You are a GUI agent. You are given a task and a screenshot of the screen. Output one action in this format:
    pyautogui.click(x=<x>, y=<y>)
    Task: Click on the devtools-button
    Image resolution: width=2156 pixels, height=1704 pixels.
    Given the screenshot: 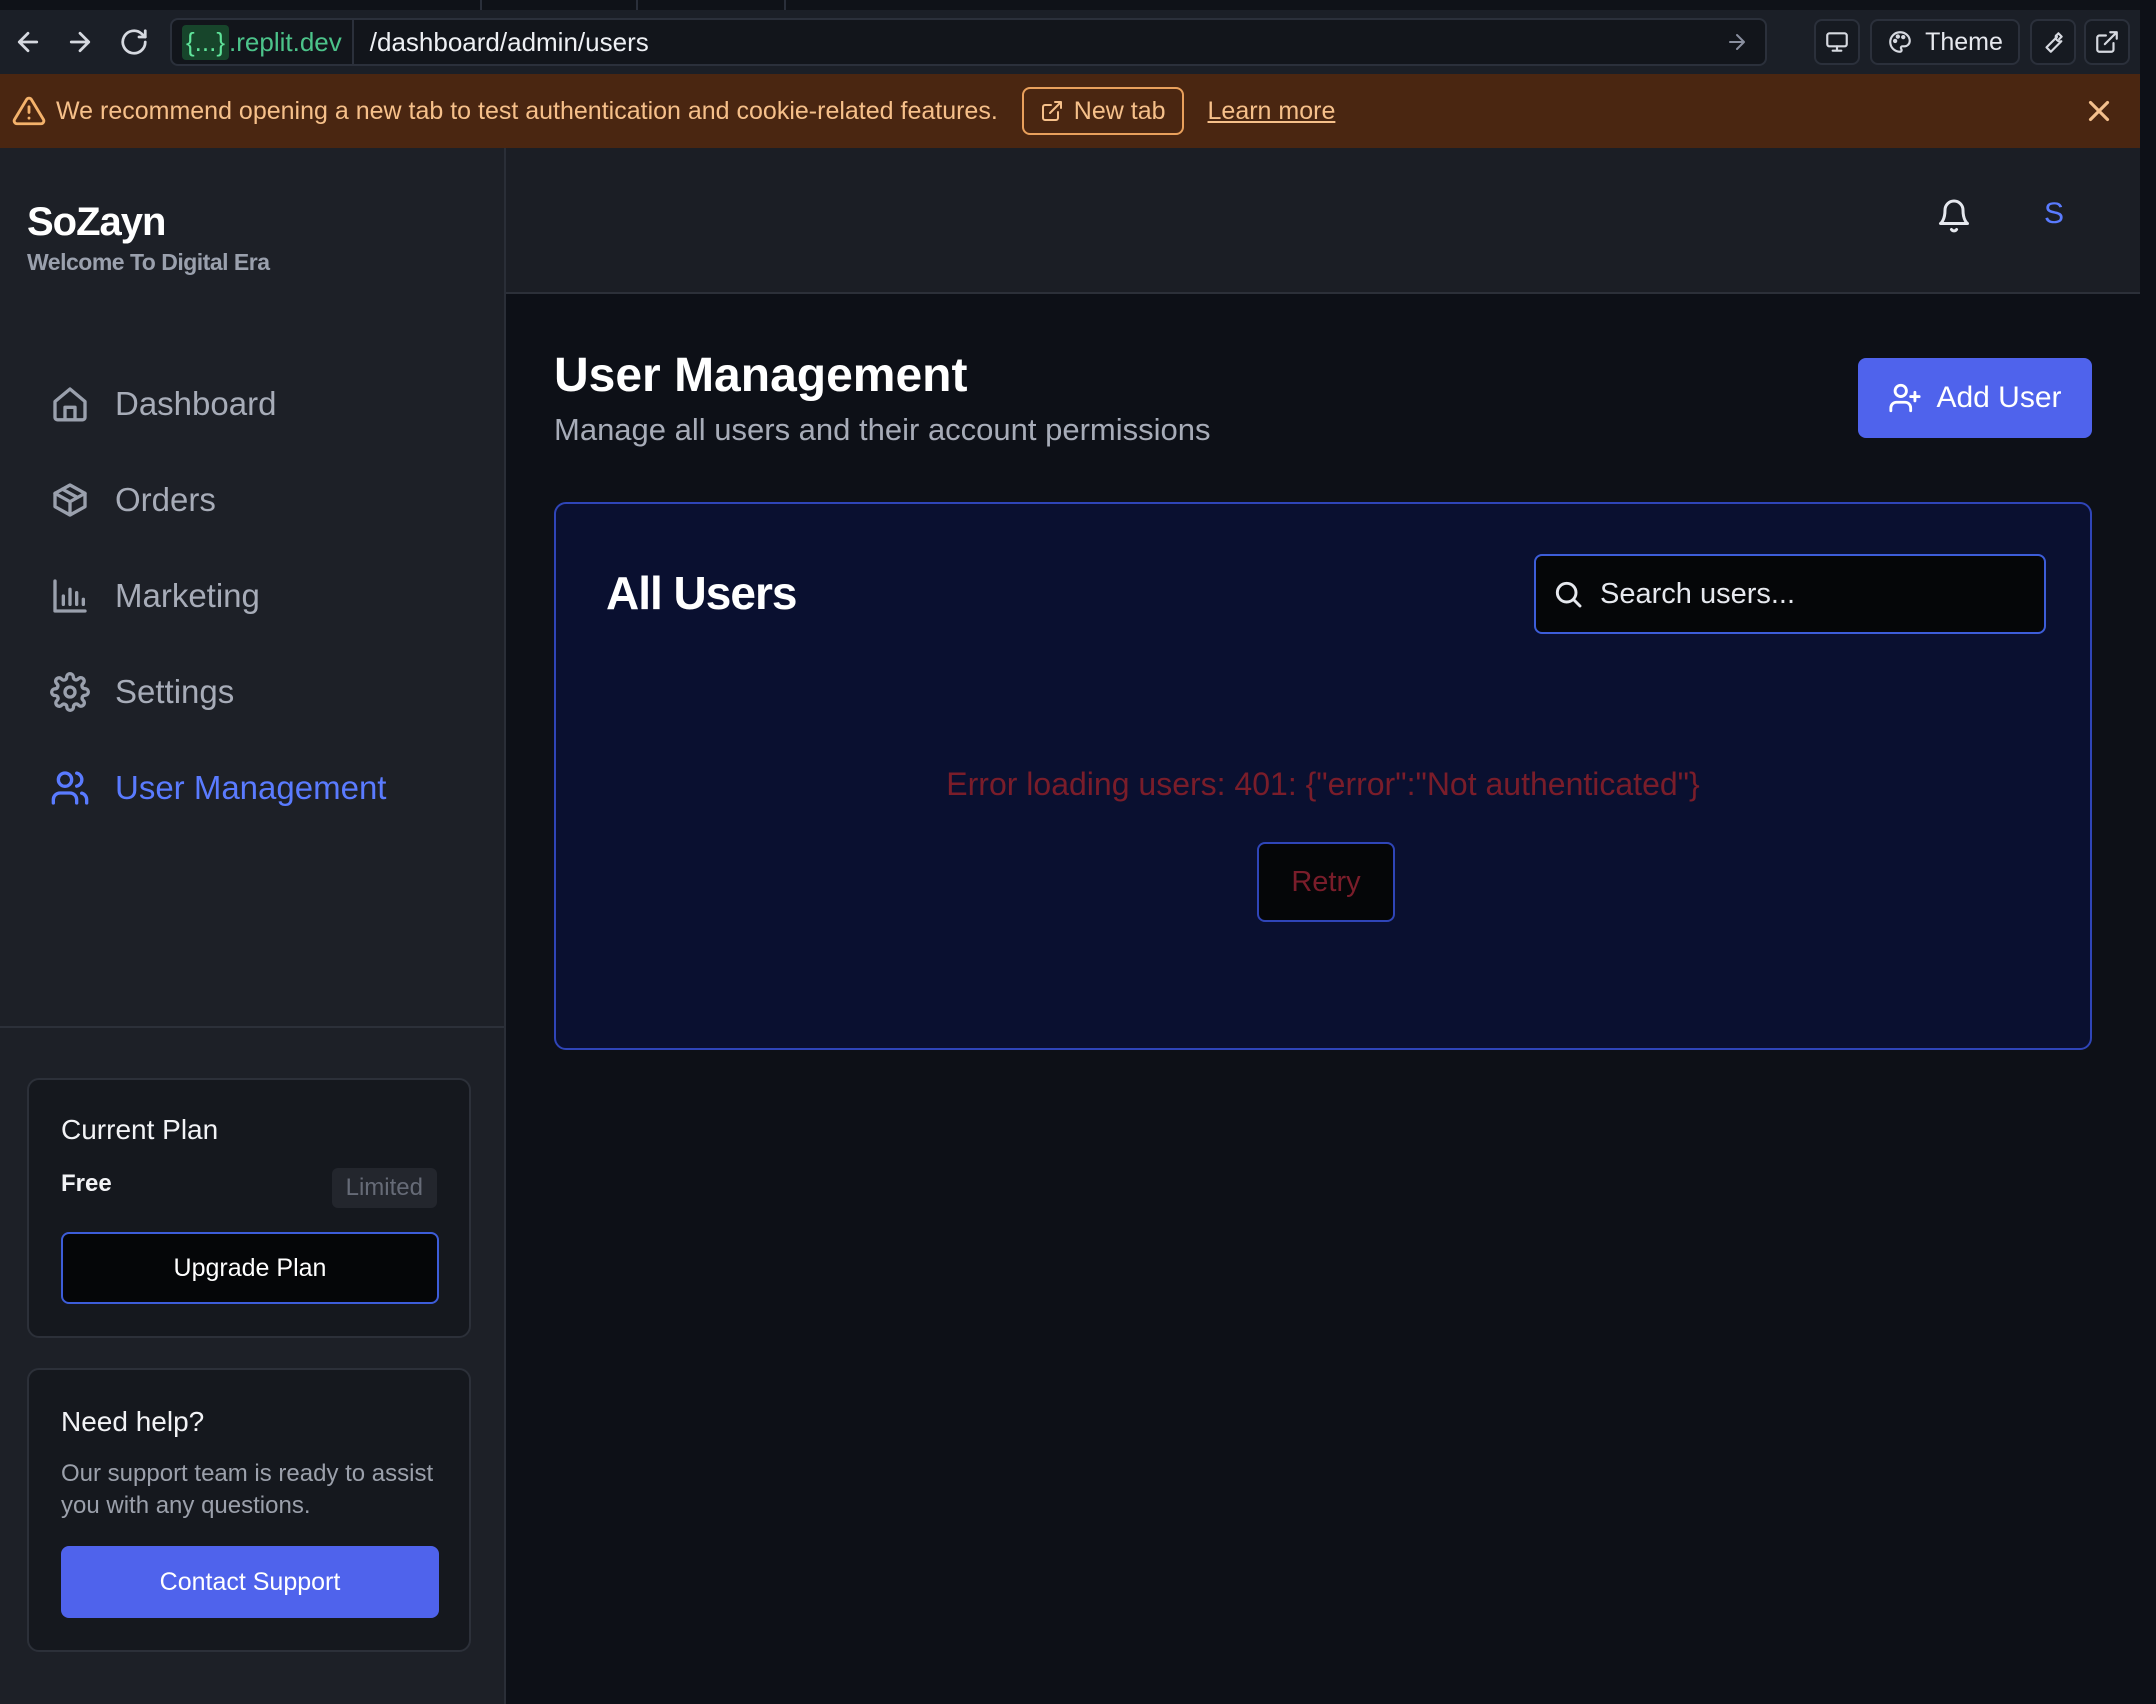 What is the action you would take?
    pyautogui.click(x=2053, y=42)
    